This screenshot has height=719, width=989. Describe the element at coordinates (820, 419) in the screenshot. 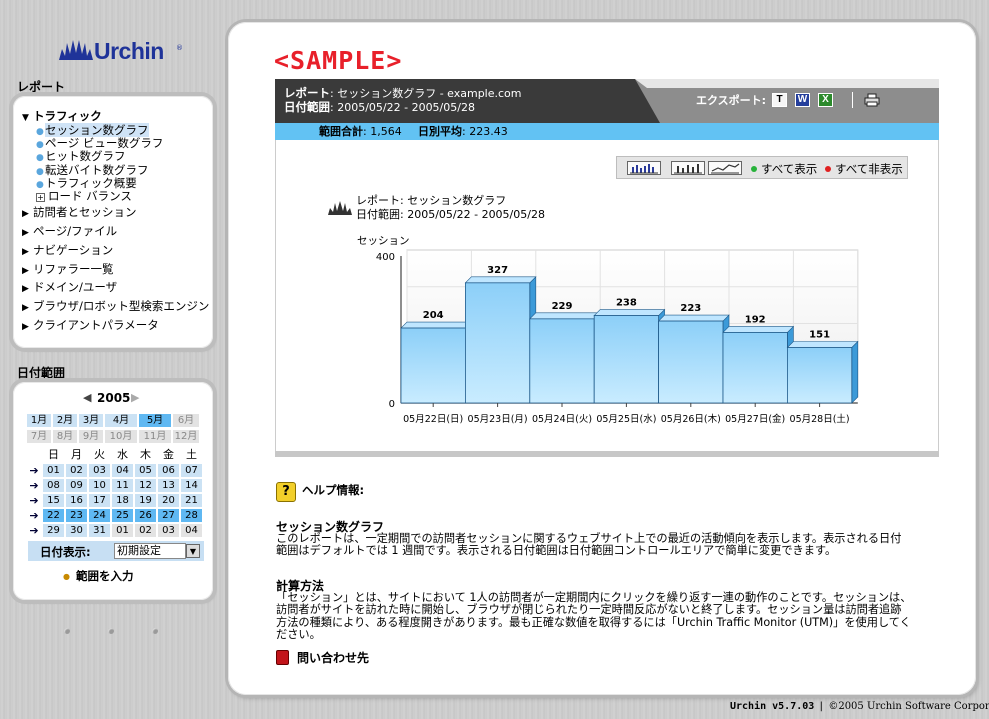

I see `x-tick-label: 05月28日(土)` at that location.